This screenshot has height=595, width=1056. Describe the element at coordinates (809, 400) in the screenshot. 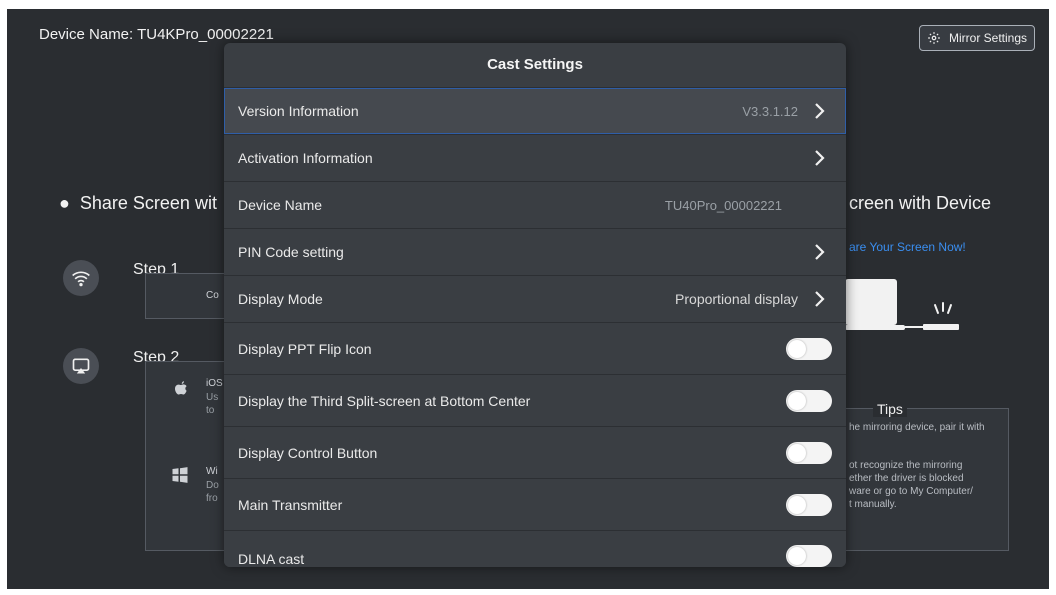

I see `third-split-screen-toggle` at that location.